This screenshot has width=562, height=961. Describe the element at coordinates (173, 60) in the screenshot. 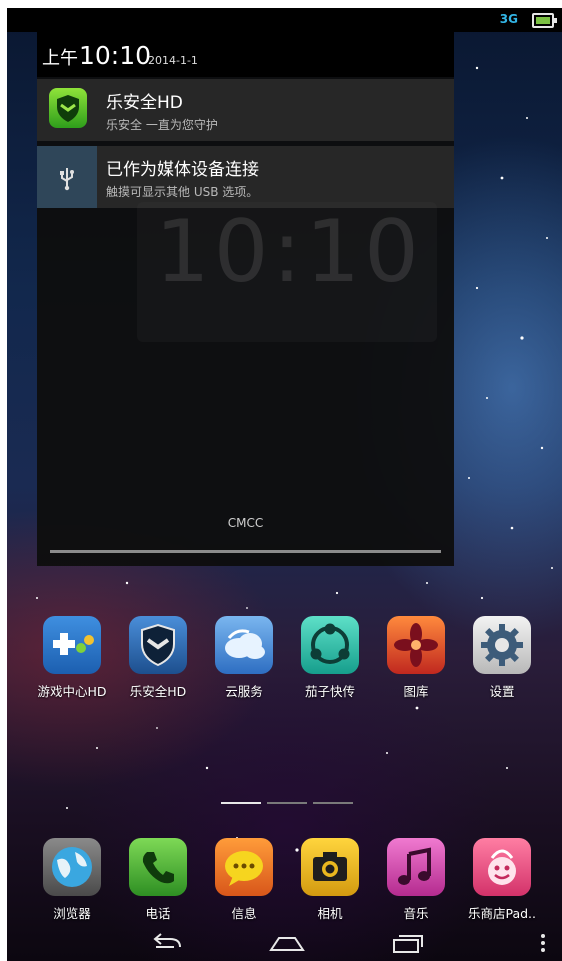

I see `clock-date: 2014-1-1` at that location.